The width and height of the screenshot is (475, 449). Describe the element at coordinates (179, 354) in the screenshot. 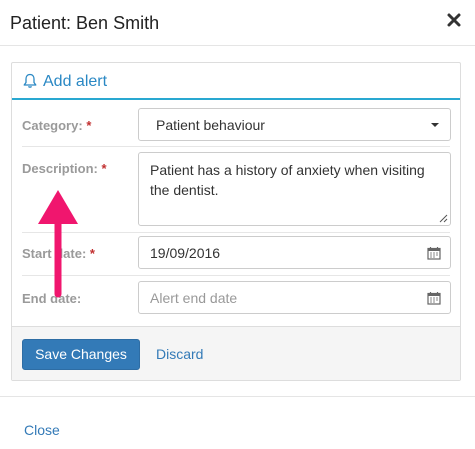

I see `discard-link: Discard` at that location.